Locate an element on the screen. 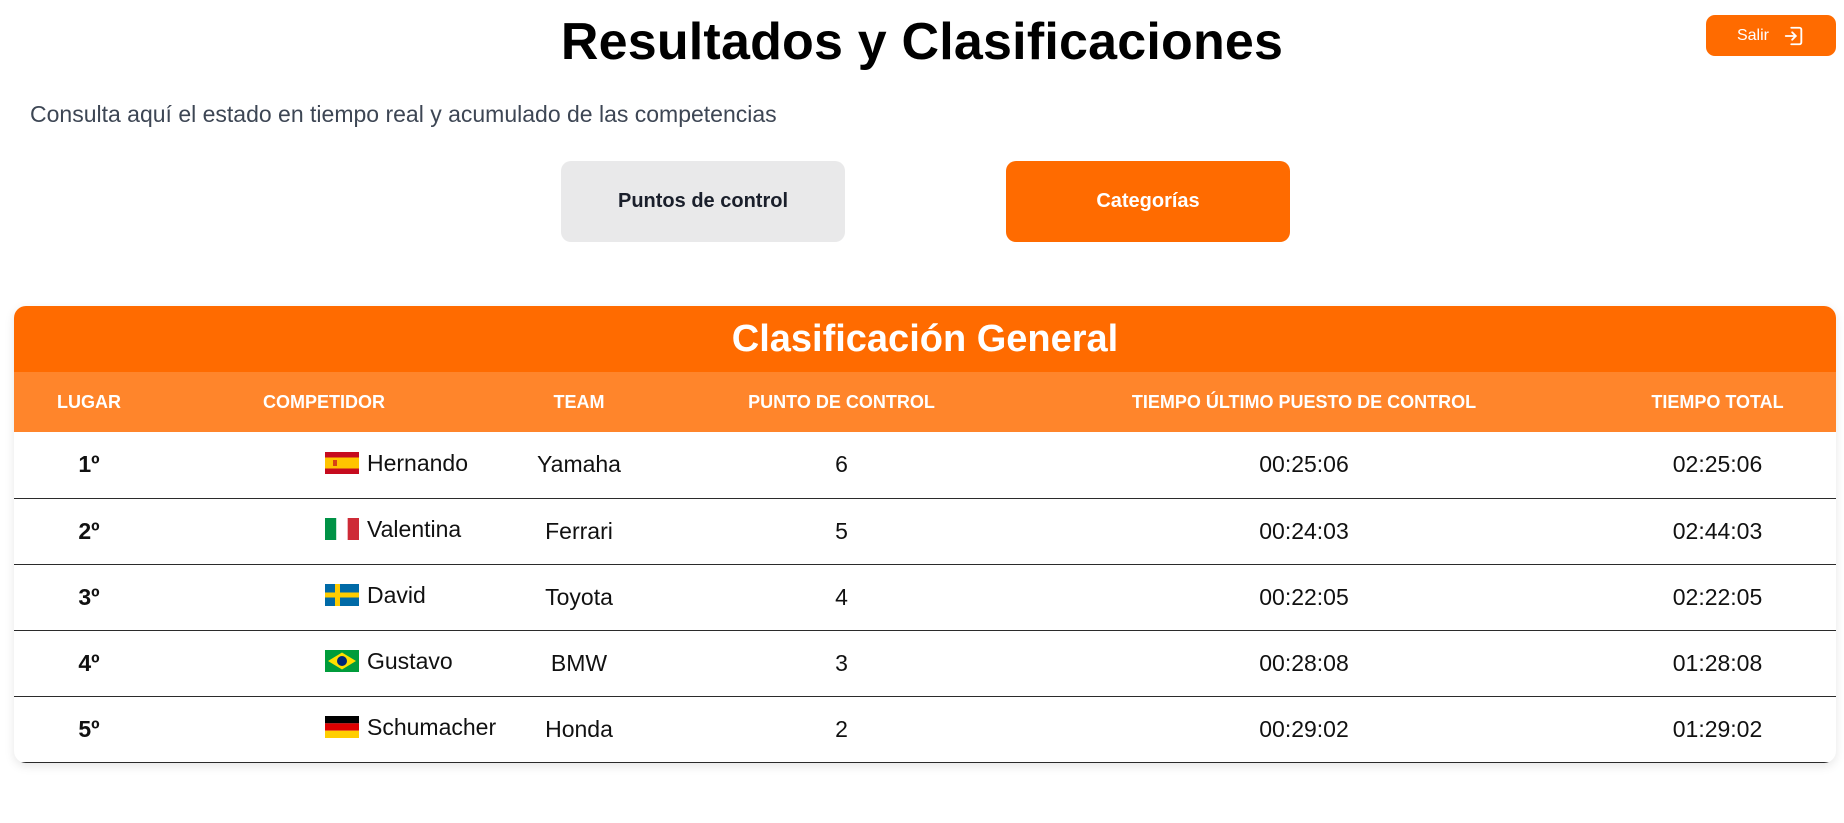 Image resolution: width=1844 pixels, height=823 pixels. total-time-cell: 01:29:02 is located at coordinates (1717, 728).